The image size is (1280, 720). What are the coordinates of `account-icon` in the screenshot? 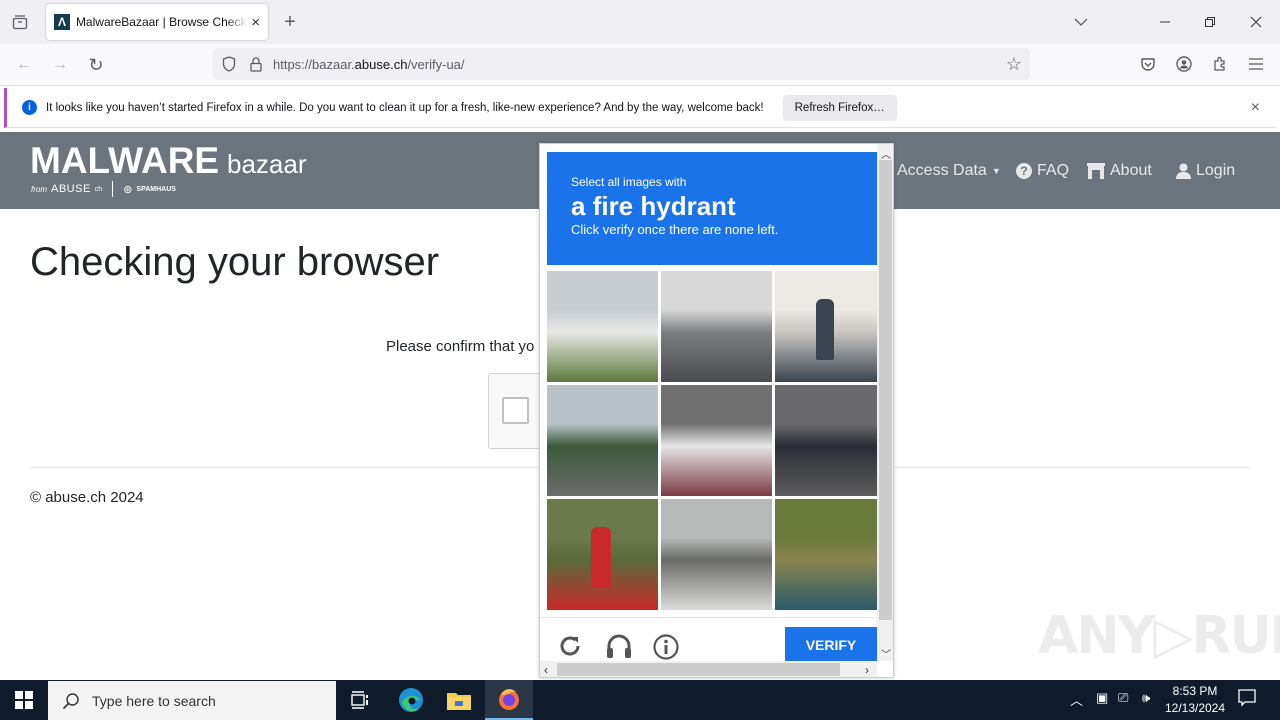 It's located at (1184, 64).